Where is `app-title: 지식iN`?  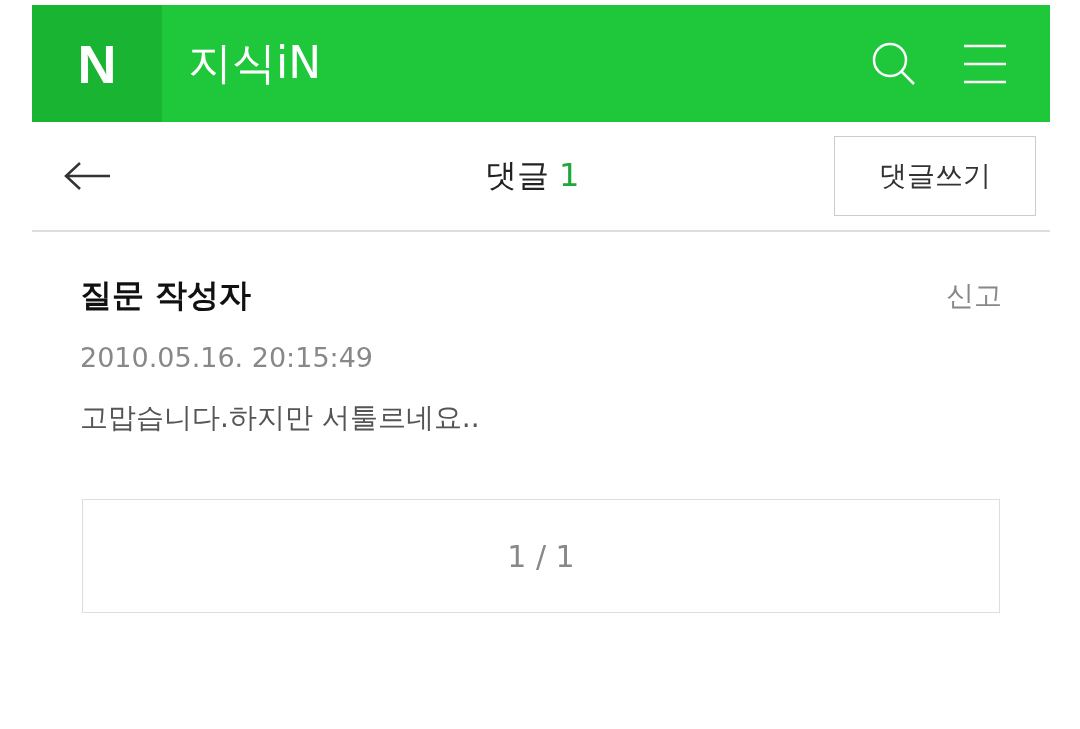 app-title: 지식iN is located at coordinates (255, 63).